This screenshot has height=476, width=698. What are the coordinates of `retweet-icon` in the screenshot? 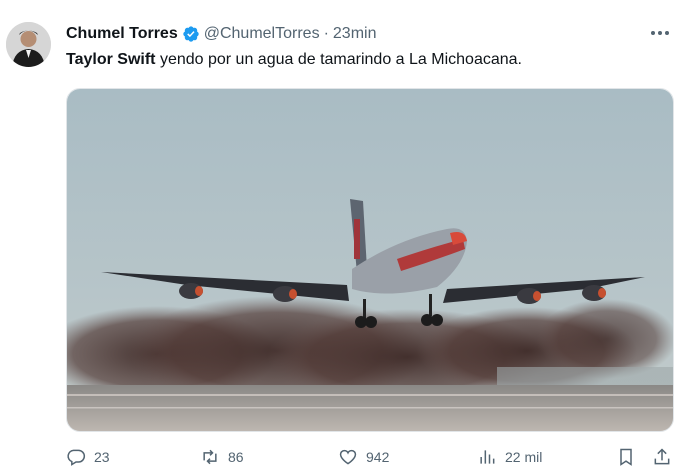 It's located at (210, 457).